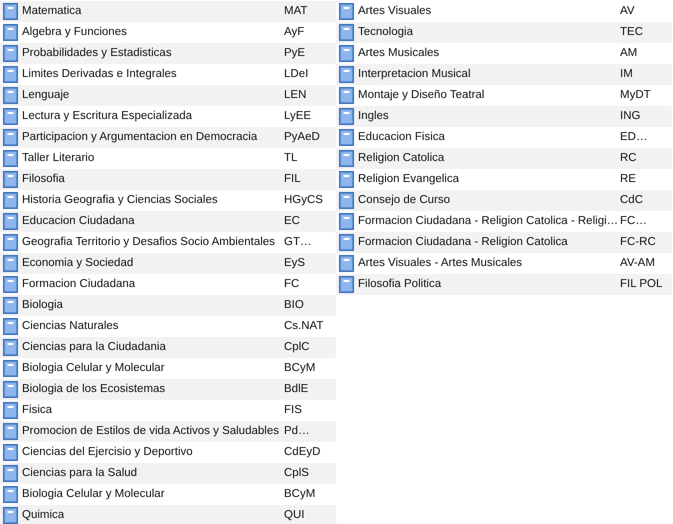 The image size is (673, 524). What do you see at coordinates (504, 158) in the screenshot?
I see `list-item: Religion Catolica RC` at bounding box center [504, 158].